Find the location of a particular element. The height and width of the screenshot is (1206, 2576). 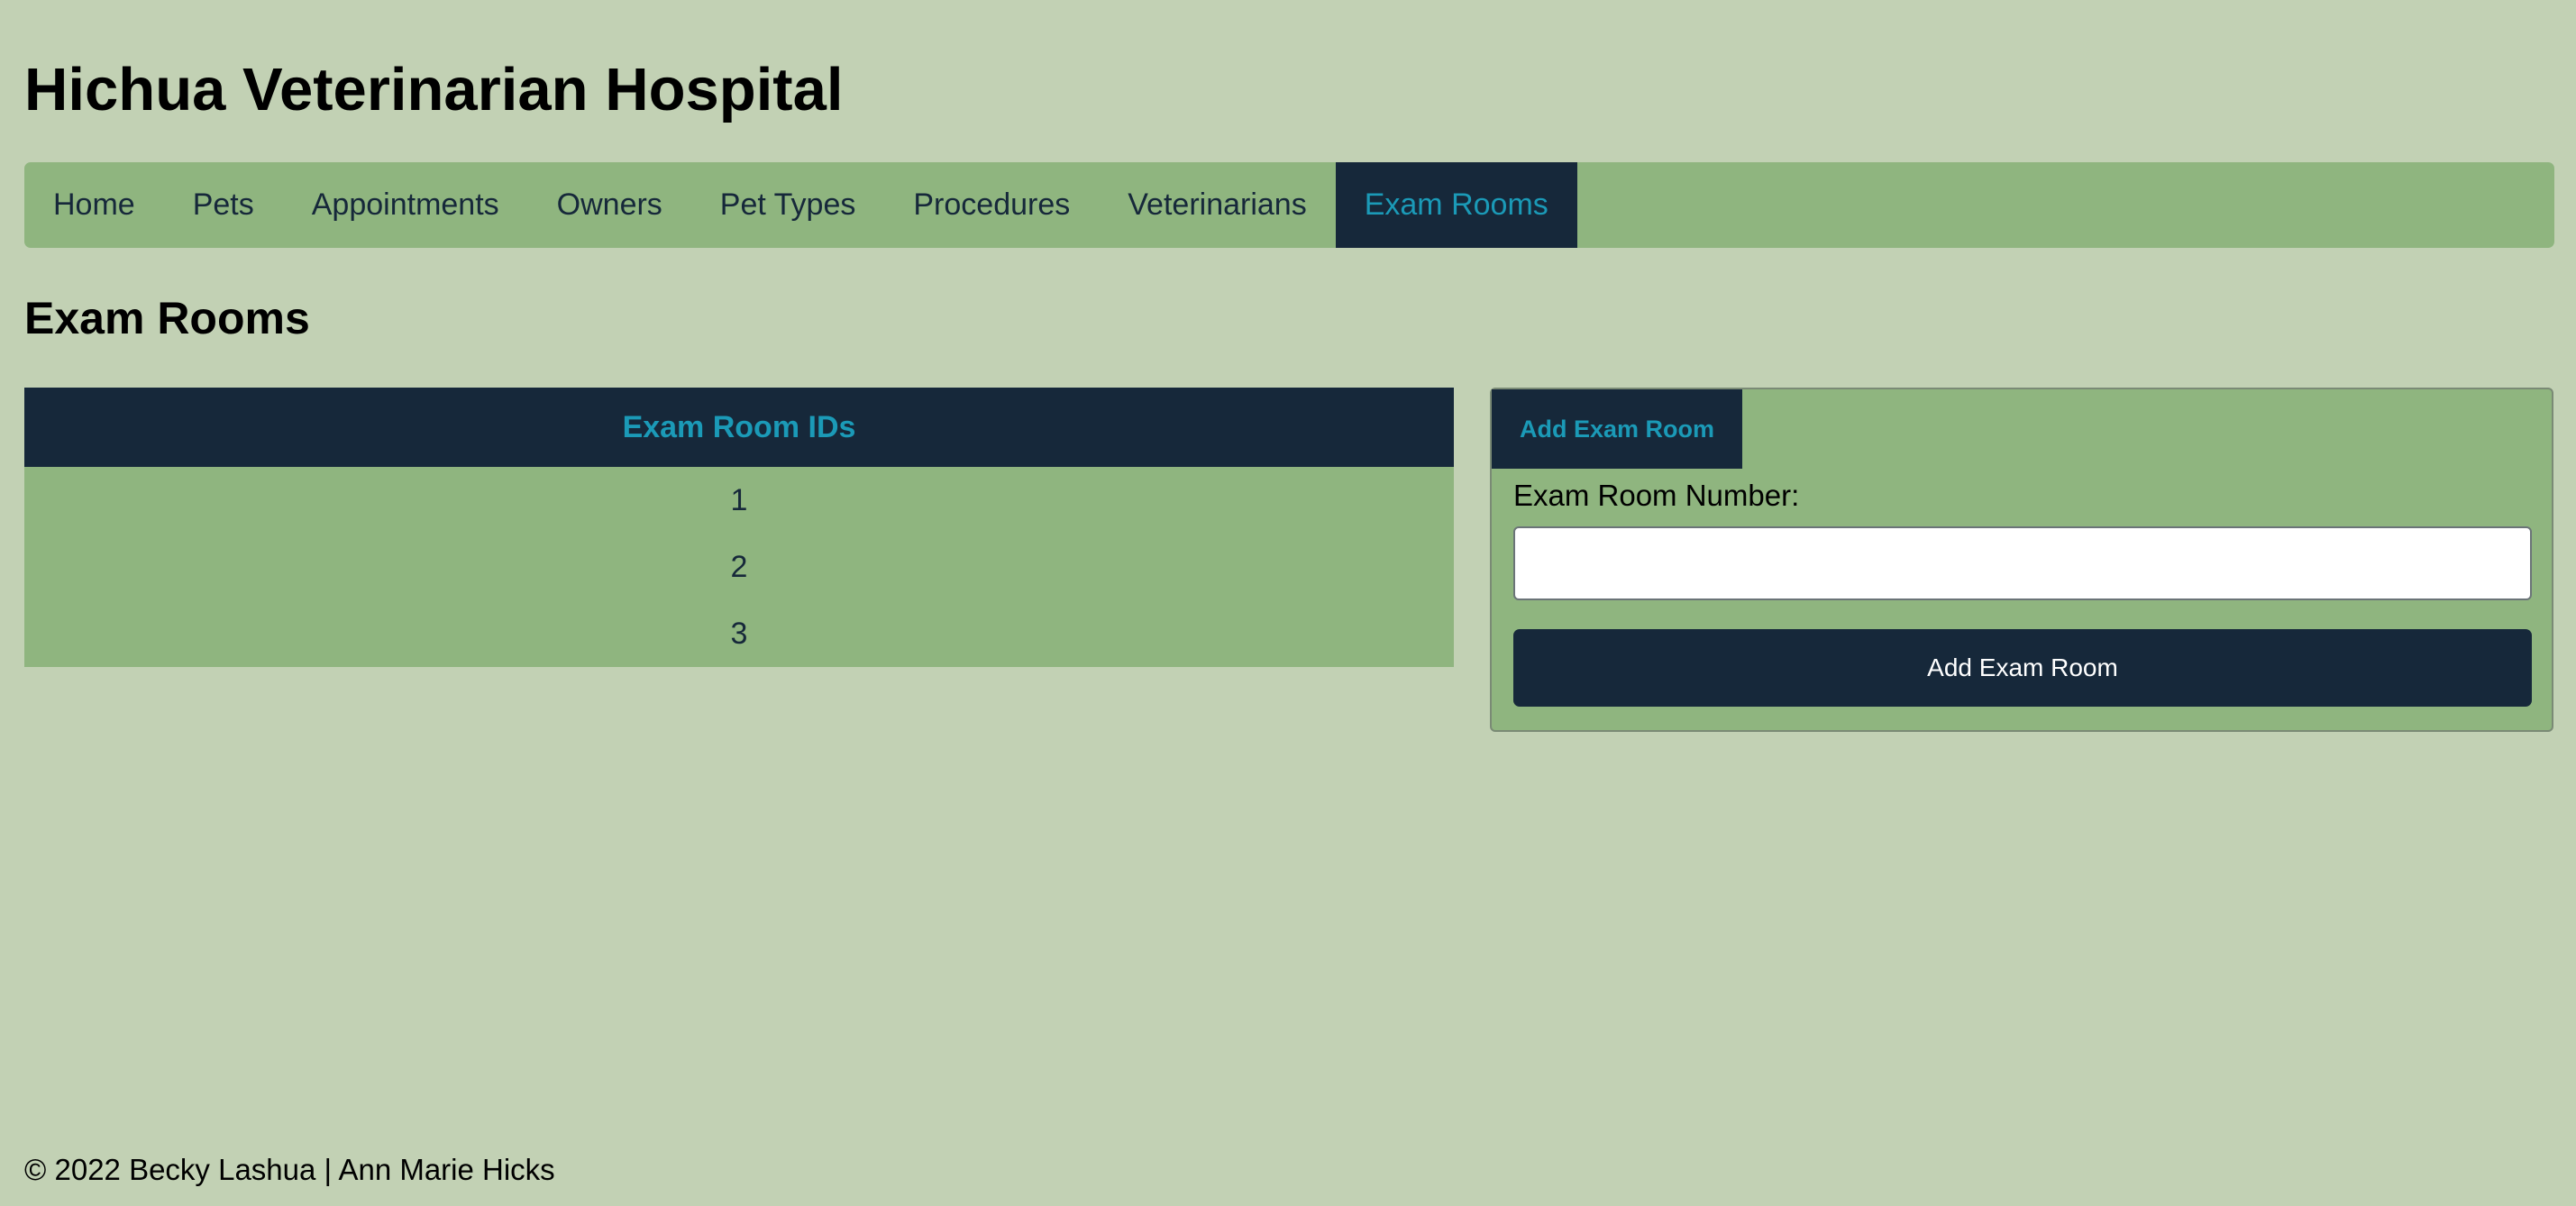

add-exam-room-tab: Add Exam Room is located at coordinates (1617, 429).